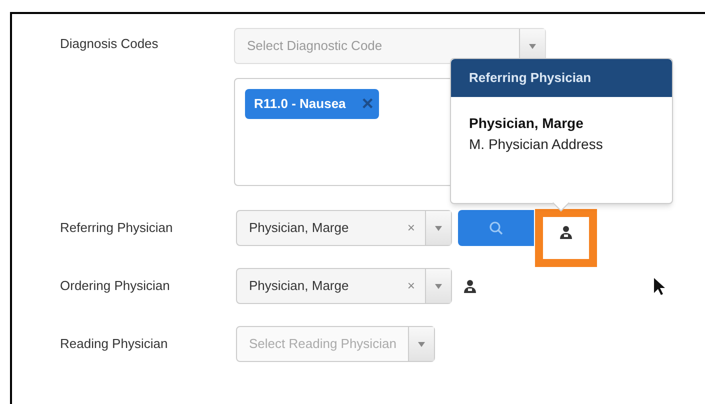 This screenshot has width=705, height=404. Describe the element at coordinates (561, 78) in the screenshot. I see `popover-header: Referring Physician` at that location.